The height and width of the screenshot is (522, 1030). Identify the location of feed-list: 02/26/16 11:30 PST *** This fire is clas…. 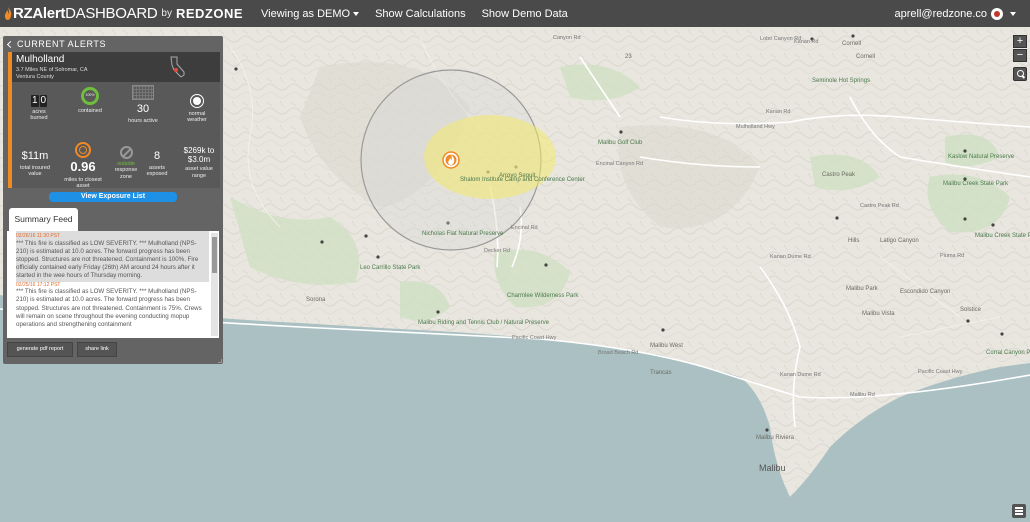
(109, 284).